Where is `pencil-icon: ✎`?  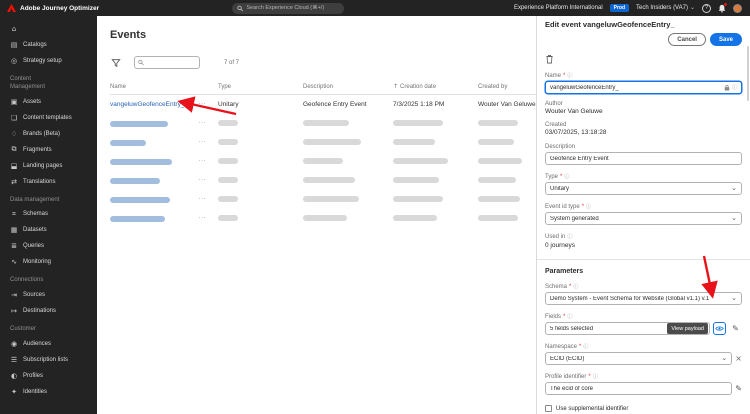 pencil-icon: ✎ is located at coordinates (735, 328).